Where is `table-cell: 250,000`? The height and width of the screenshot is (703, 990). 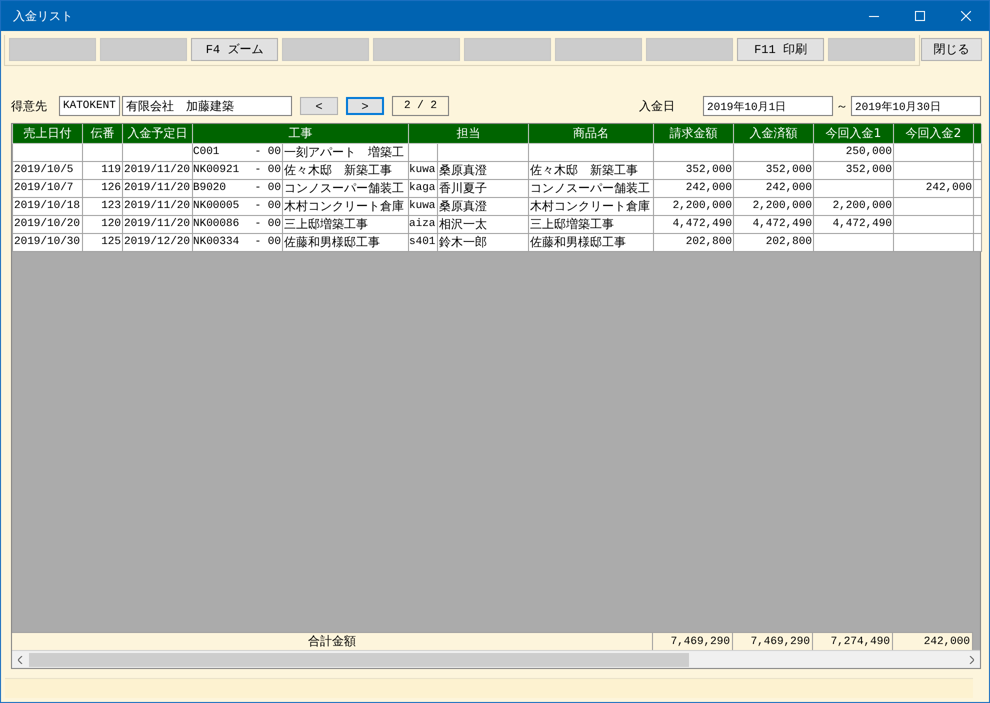 table-cell: 250,000 is located at coordinates (854, 152).